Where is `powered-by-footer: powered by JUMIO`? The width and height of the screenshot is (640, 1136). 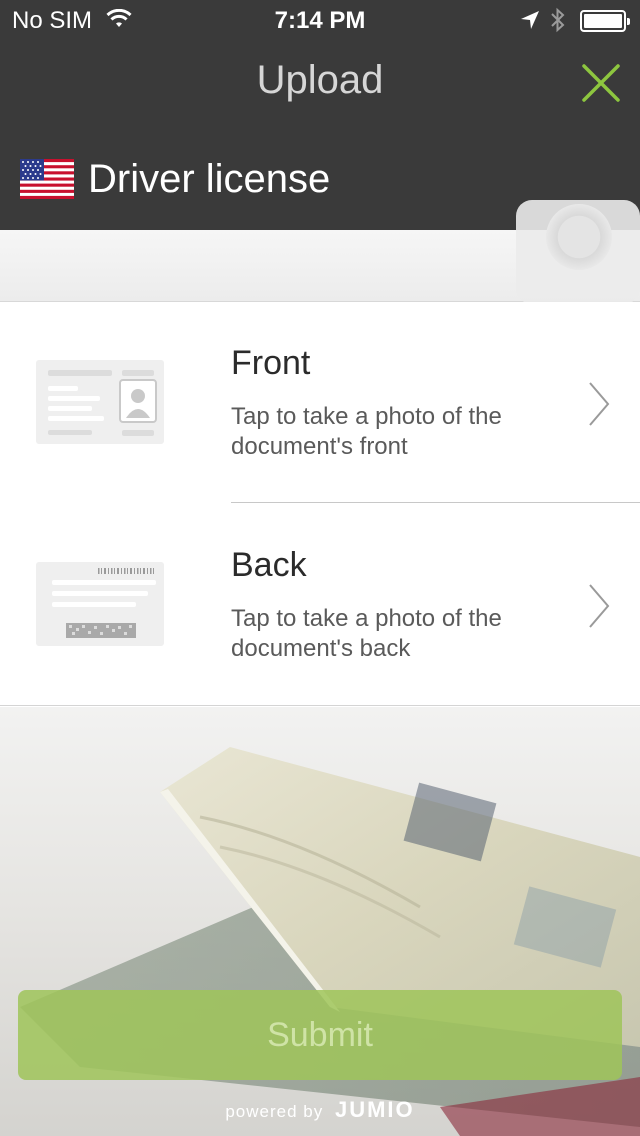
powered-by-footer: powered by JUMIO is located at coordinates (320, 1110).